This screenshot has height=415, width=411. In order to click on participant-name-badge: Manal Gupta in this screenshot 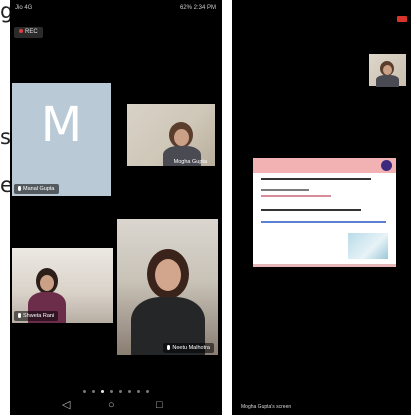, I will do `click(36, 189)`.